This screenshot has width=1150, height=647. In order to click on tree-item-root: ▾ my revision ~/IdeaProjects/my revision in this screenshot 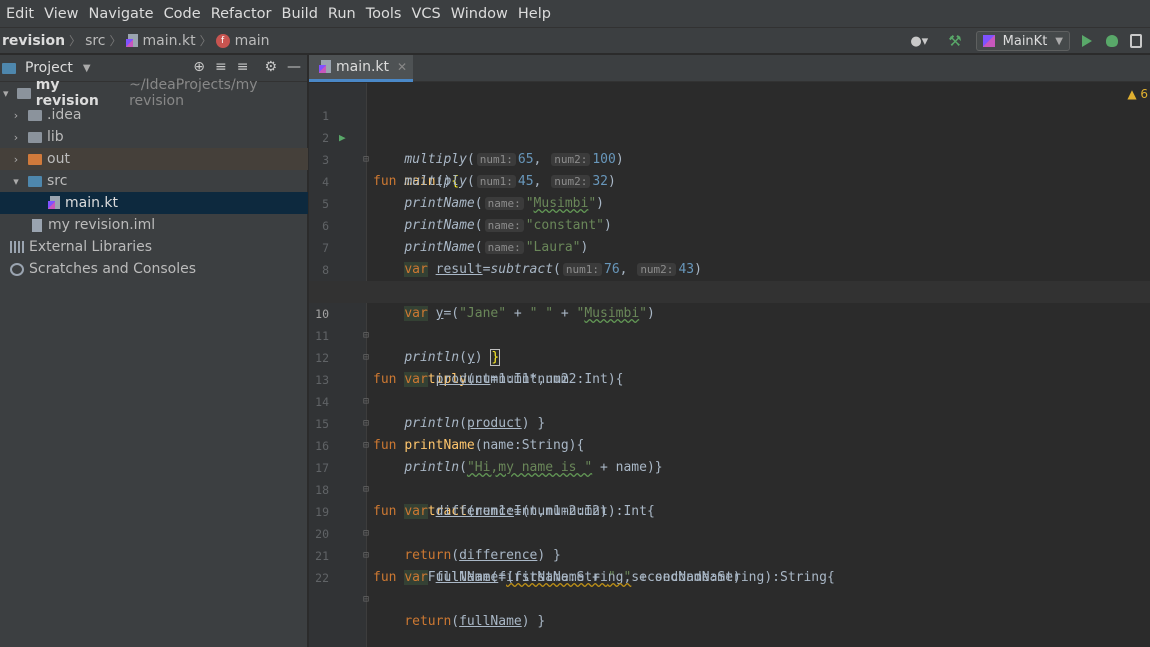, I will do `click(154, 93)`.